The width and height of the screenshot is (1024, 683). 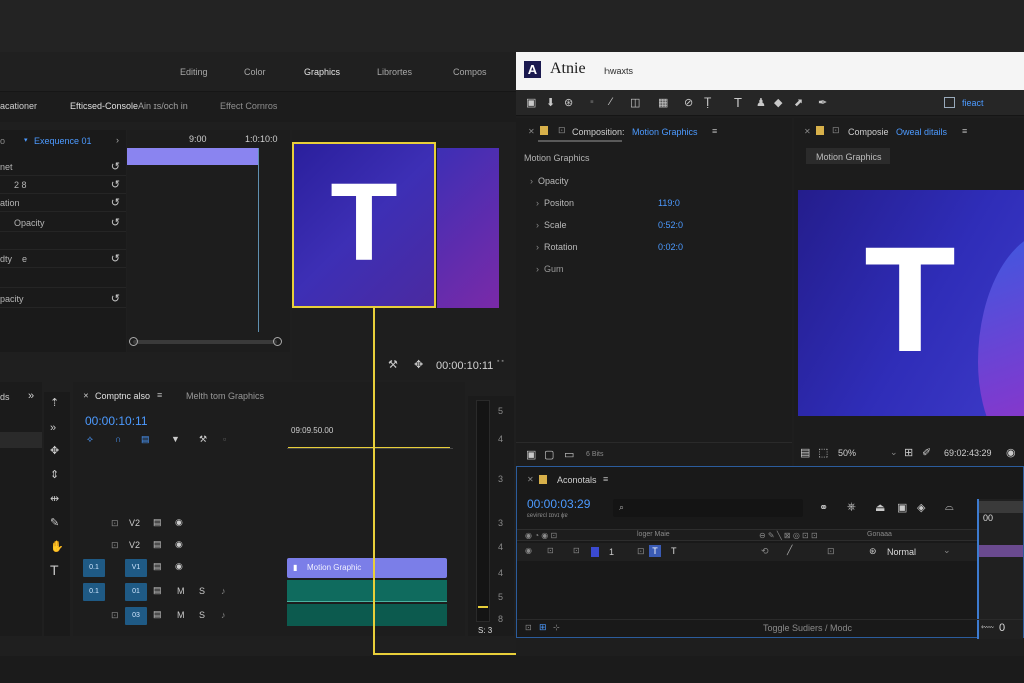 What do you see at coordinates (181, 615) in the screenshot?
I see `mute-button: M` at bounding box center [181, 615].